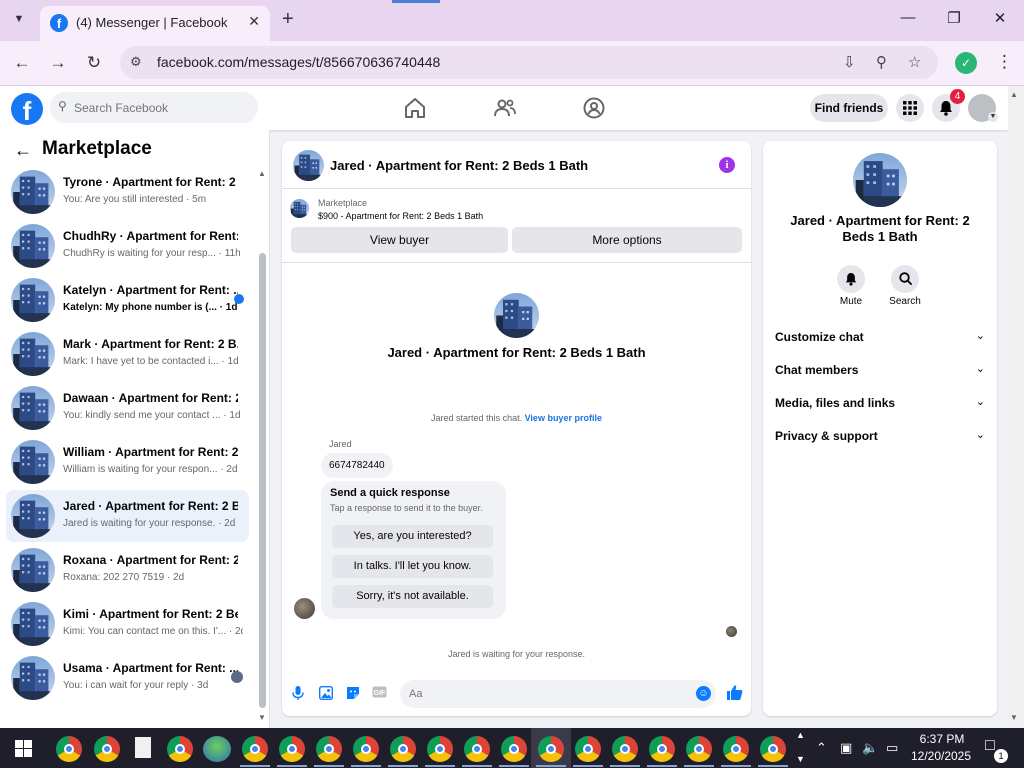 This screenshot has width=1024, height=768. I want to click on menu-grid-icon, so click(910, 108).